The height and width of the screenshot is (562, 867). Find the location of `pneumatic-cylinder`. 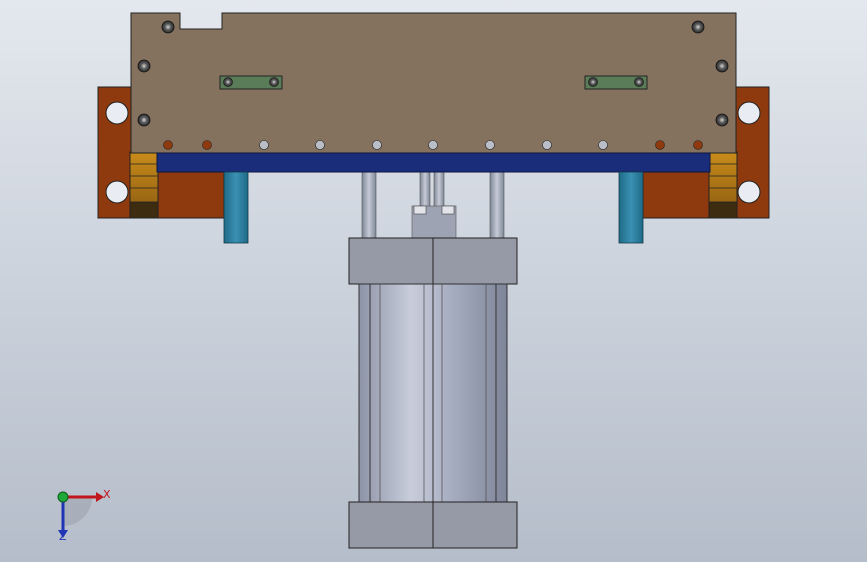

pneumatic-cylinder is located at coordinates (433, 393).